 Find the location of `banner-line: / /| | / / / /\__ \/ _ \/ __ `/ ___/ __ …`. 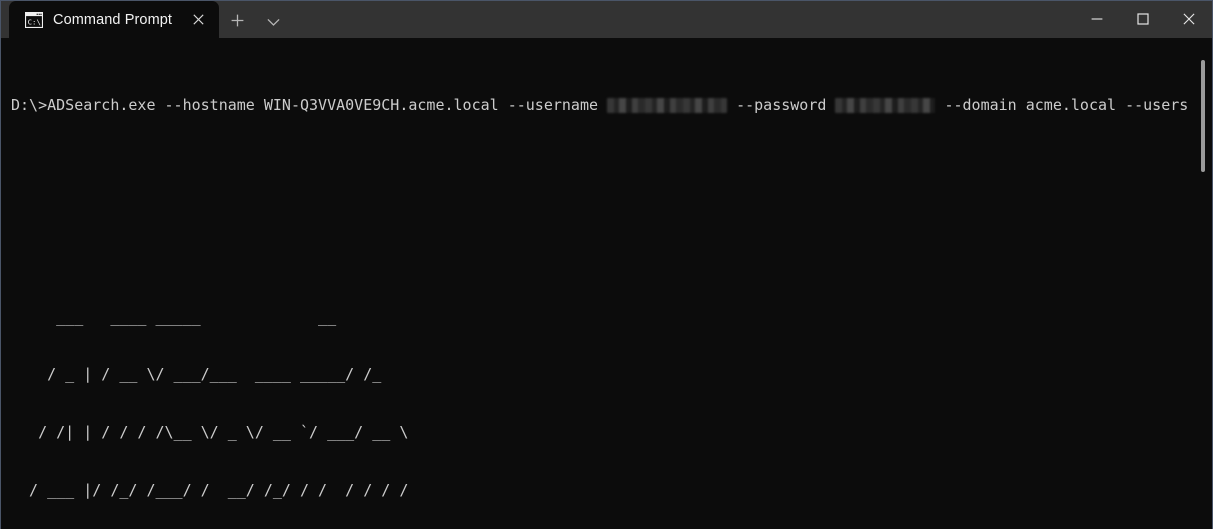

banner-line: / /| | / / / /\__ \/ _ \/ __ `/ ___/ __ … is located at coordinates (210, 432).